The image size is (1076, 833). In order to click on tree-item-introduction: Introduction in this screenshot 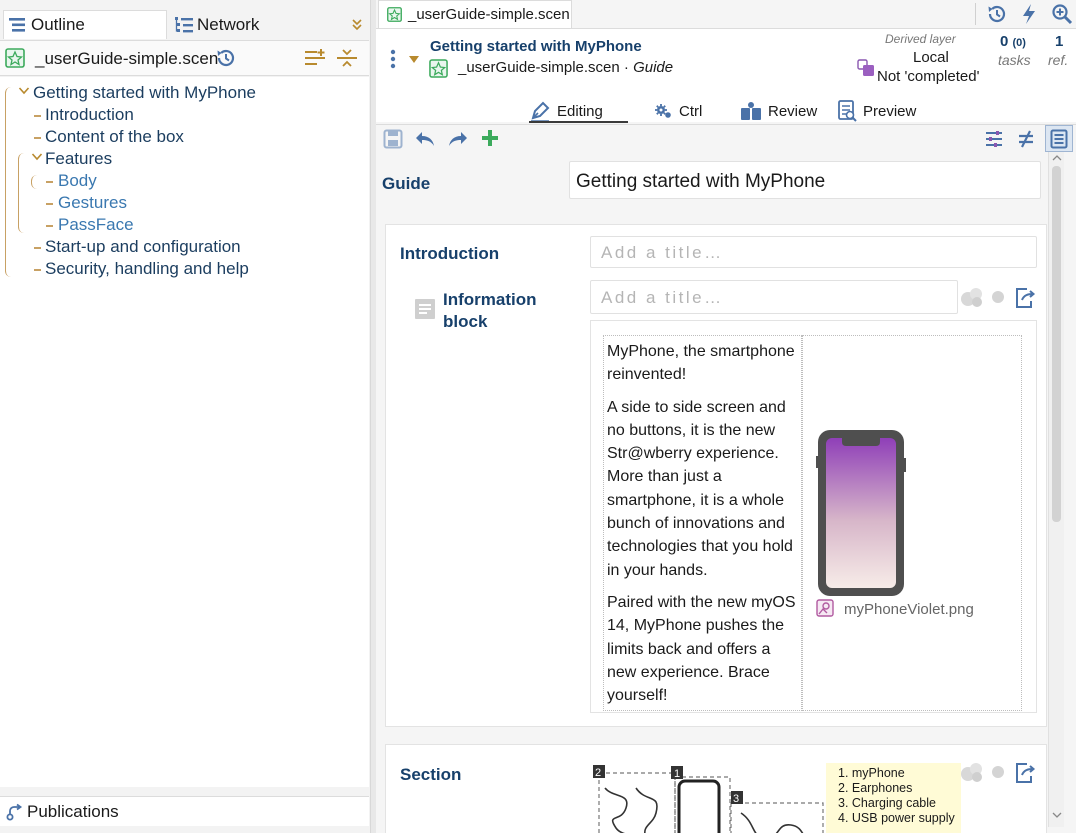, I will do `click(89, 115)`.